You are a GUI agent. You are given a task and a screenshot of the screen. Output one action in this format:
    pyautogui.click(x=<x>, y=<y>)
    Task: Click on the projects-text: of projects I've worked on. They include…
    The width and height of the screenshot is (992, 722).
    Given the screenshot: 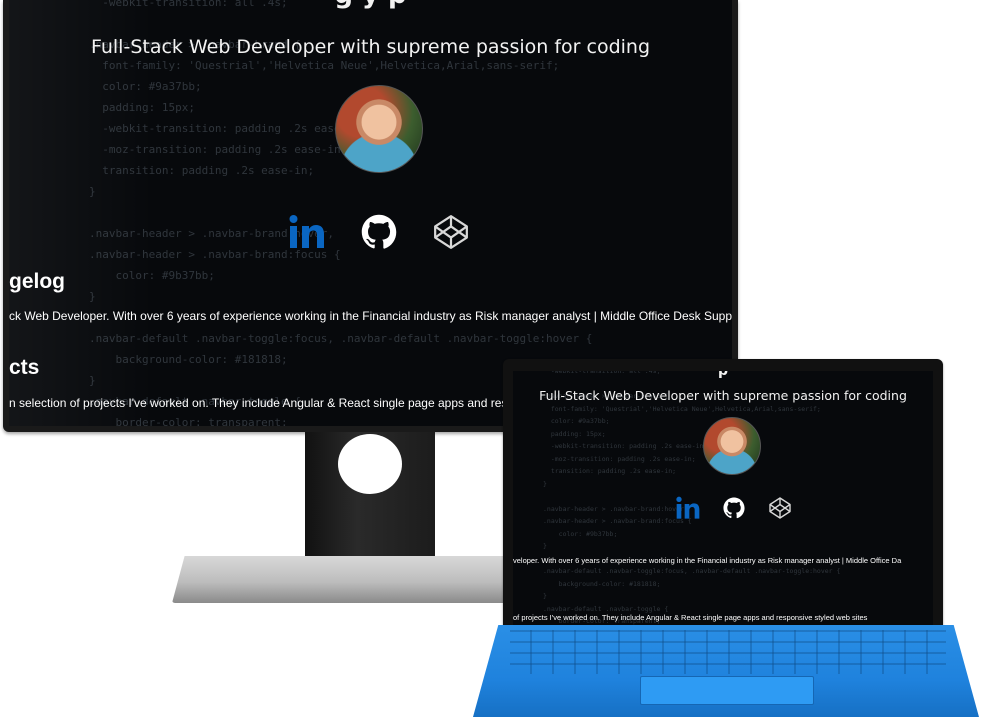 What is the action you would take?
    pyautogui.click(x=690, y=617)
    